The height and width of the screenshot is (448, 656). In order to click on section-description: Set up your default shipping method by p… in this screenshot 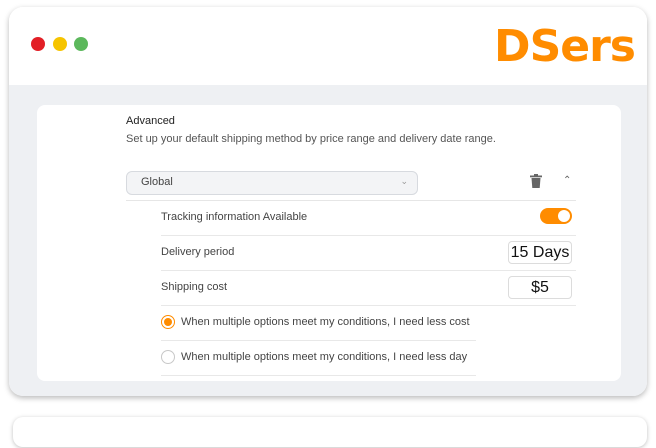, I will do `click(311, 139)`.